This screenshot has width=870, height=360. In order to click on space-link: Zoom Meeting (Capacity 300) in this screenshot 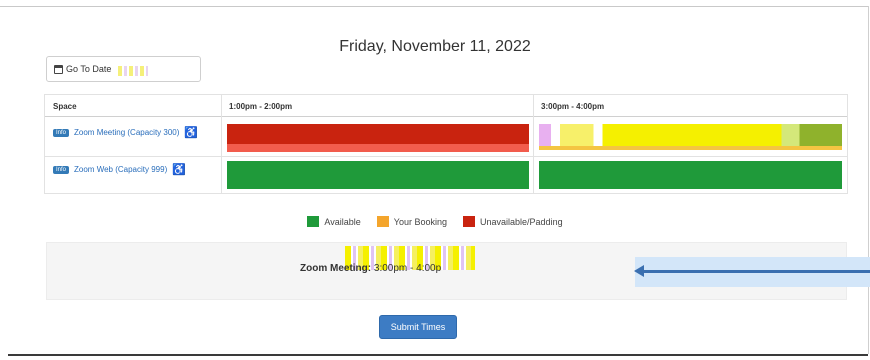, I will do `click(126, 132)`.